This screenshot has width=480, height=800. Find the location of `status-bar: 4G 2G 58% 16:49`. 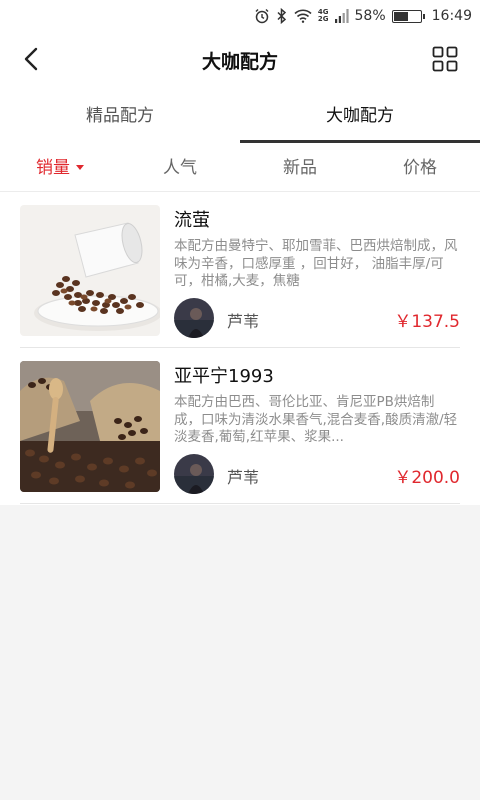

status-bar: 4G 2G 58% 16:49 is located at coordinates (240, 16).